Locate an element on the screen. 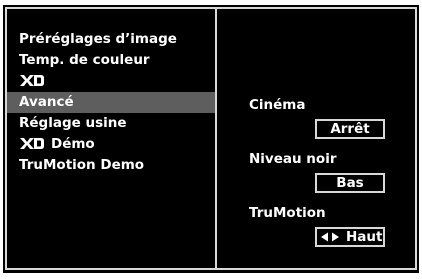  black-level-value-box: Bas is located at coordinates (350, 183).